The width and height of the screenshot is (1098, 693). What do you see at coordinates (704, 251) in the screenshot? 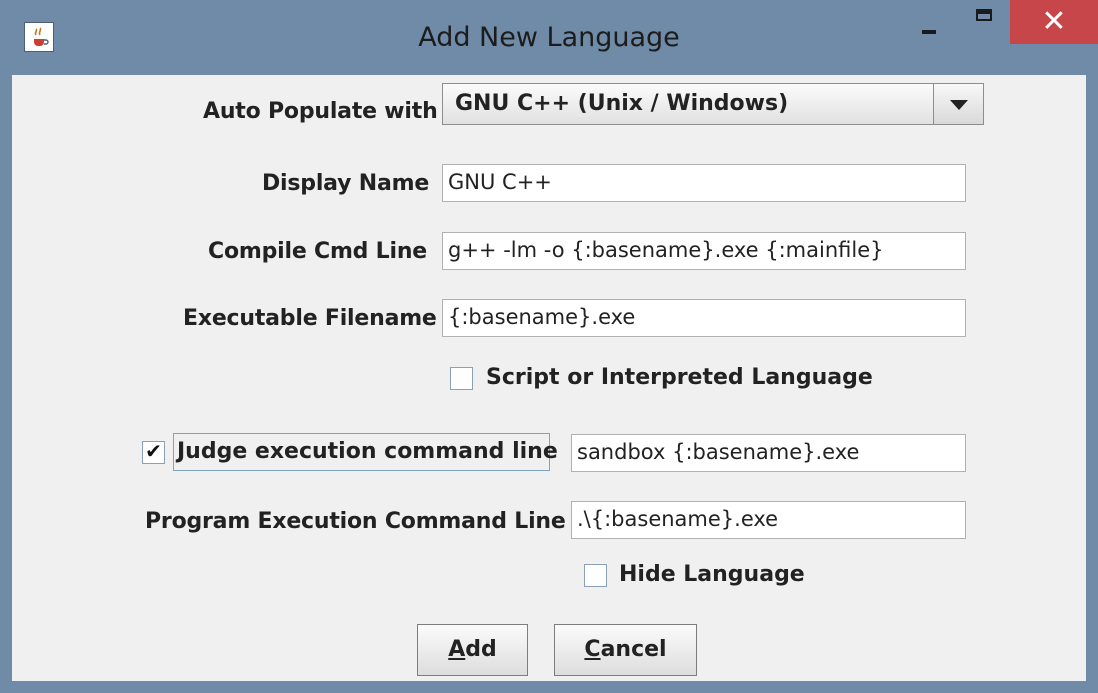
I see `compile-cmd-input: g++ -lm -o {:basename}.exe {:mainfile}` at bounding box center [704, 251].